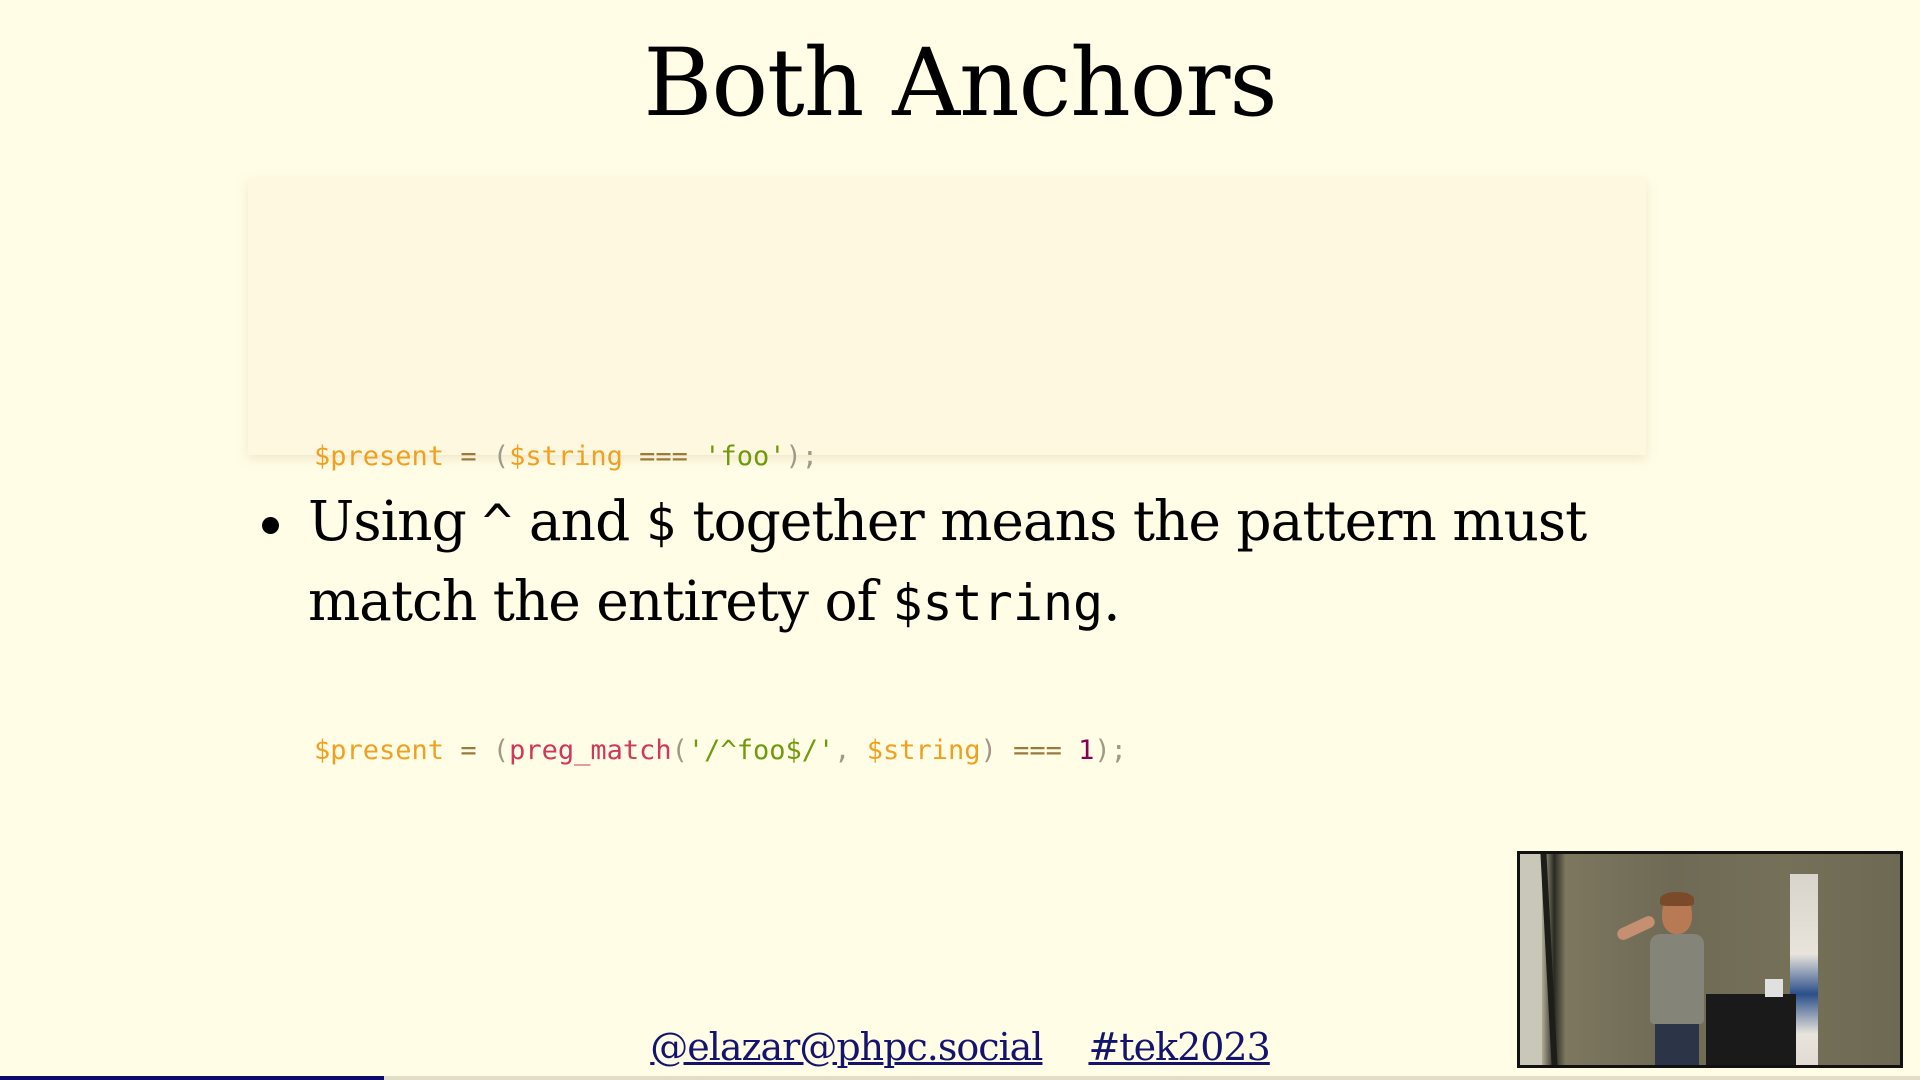 This screenshot has width=1920, height=1080. What do you see at coordinates (1751, 1029) in the screenshot?
I see `webcam-podium` at bounding box center [1751, 1029].